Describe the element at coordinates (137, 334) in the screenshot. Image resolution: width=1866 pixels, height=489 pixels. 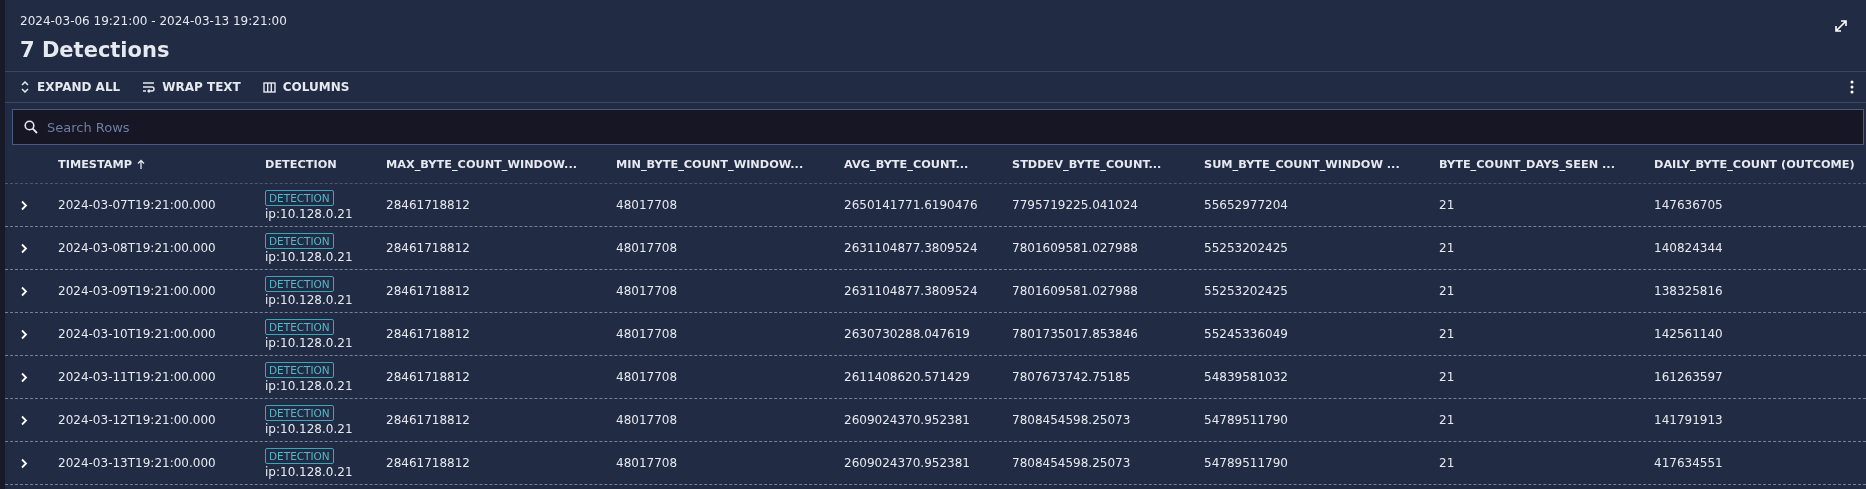
I see `table-cell-text: 2024-03-10T19:21:00.000` at that location.